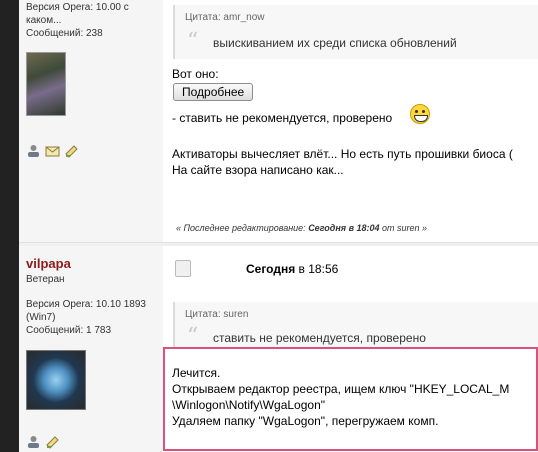  I want to click on user-rank: Ветеран, so click(45, 279).